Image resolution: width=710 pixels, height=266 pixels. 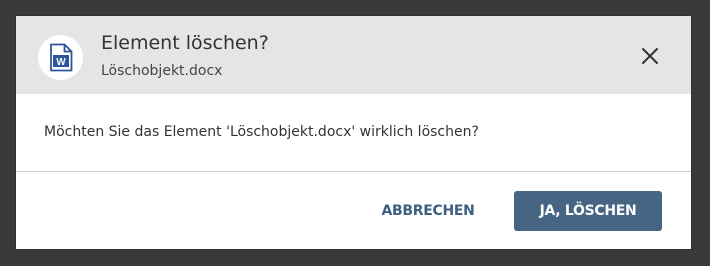 What do you see at coordinates (61, 62) in the screenshot?
I see `word-icon-letter: W` at bounding box center [61, 62].